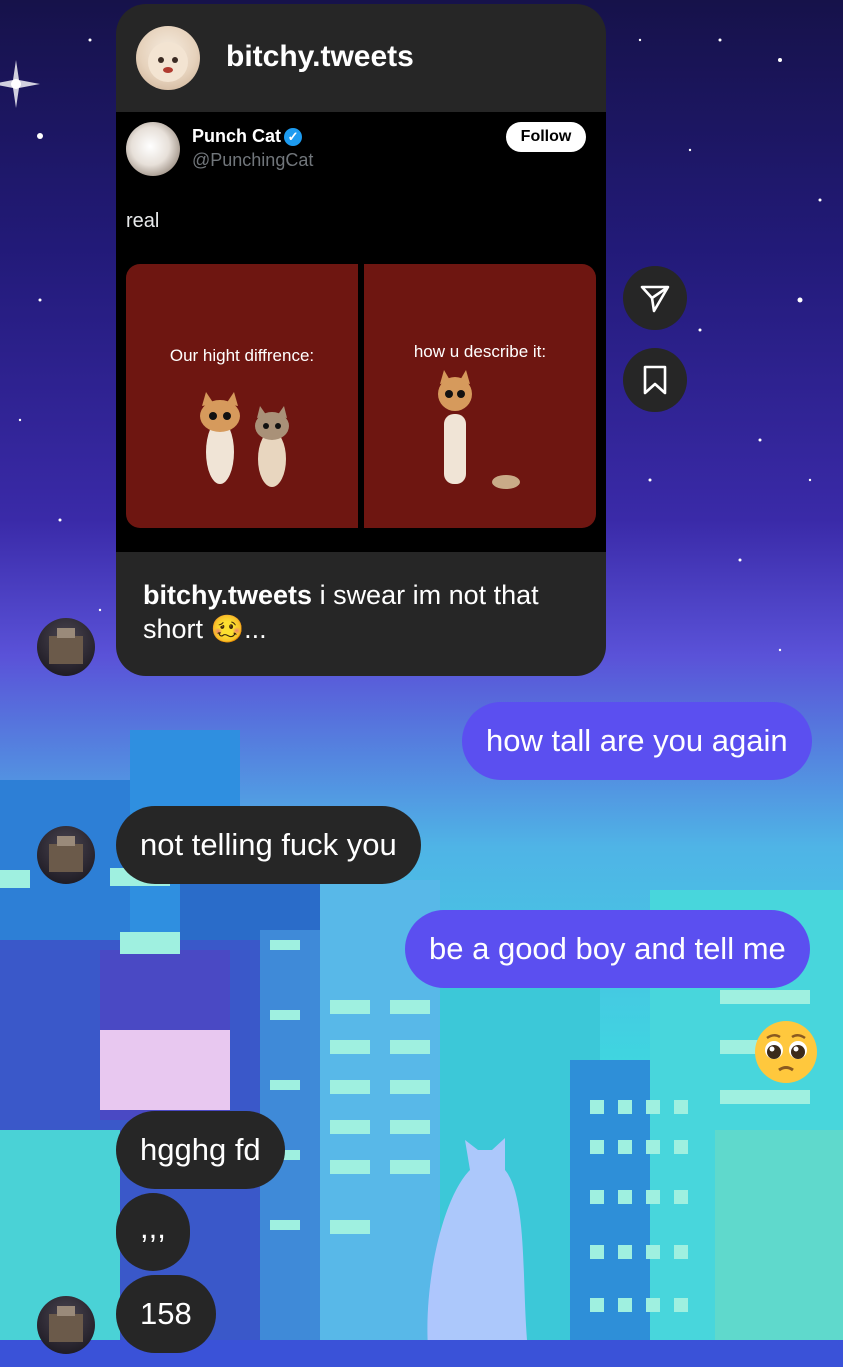  What do you see at coordinates (244, 439) in the screenshot?
I see `two-kittens-image` at bounding box center [244, 439].